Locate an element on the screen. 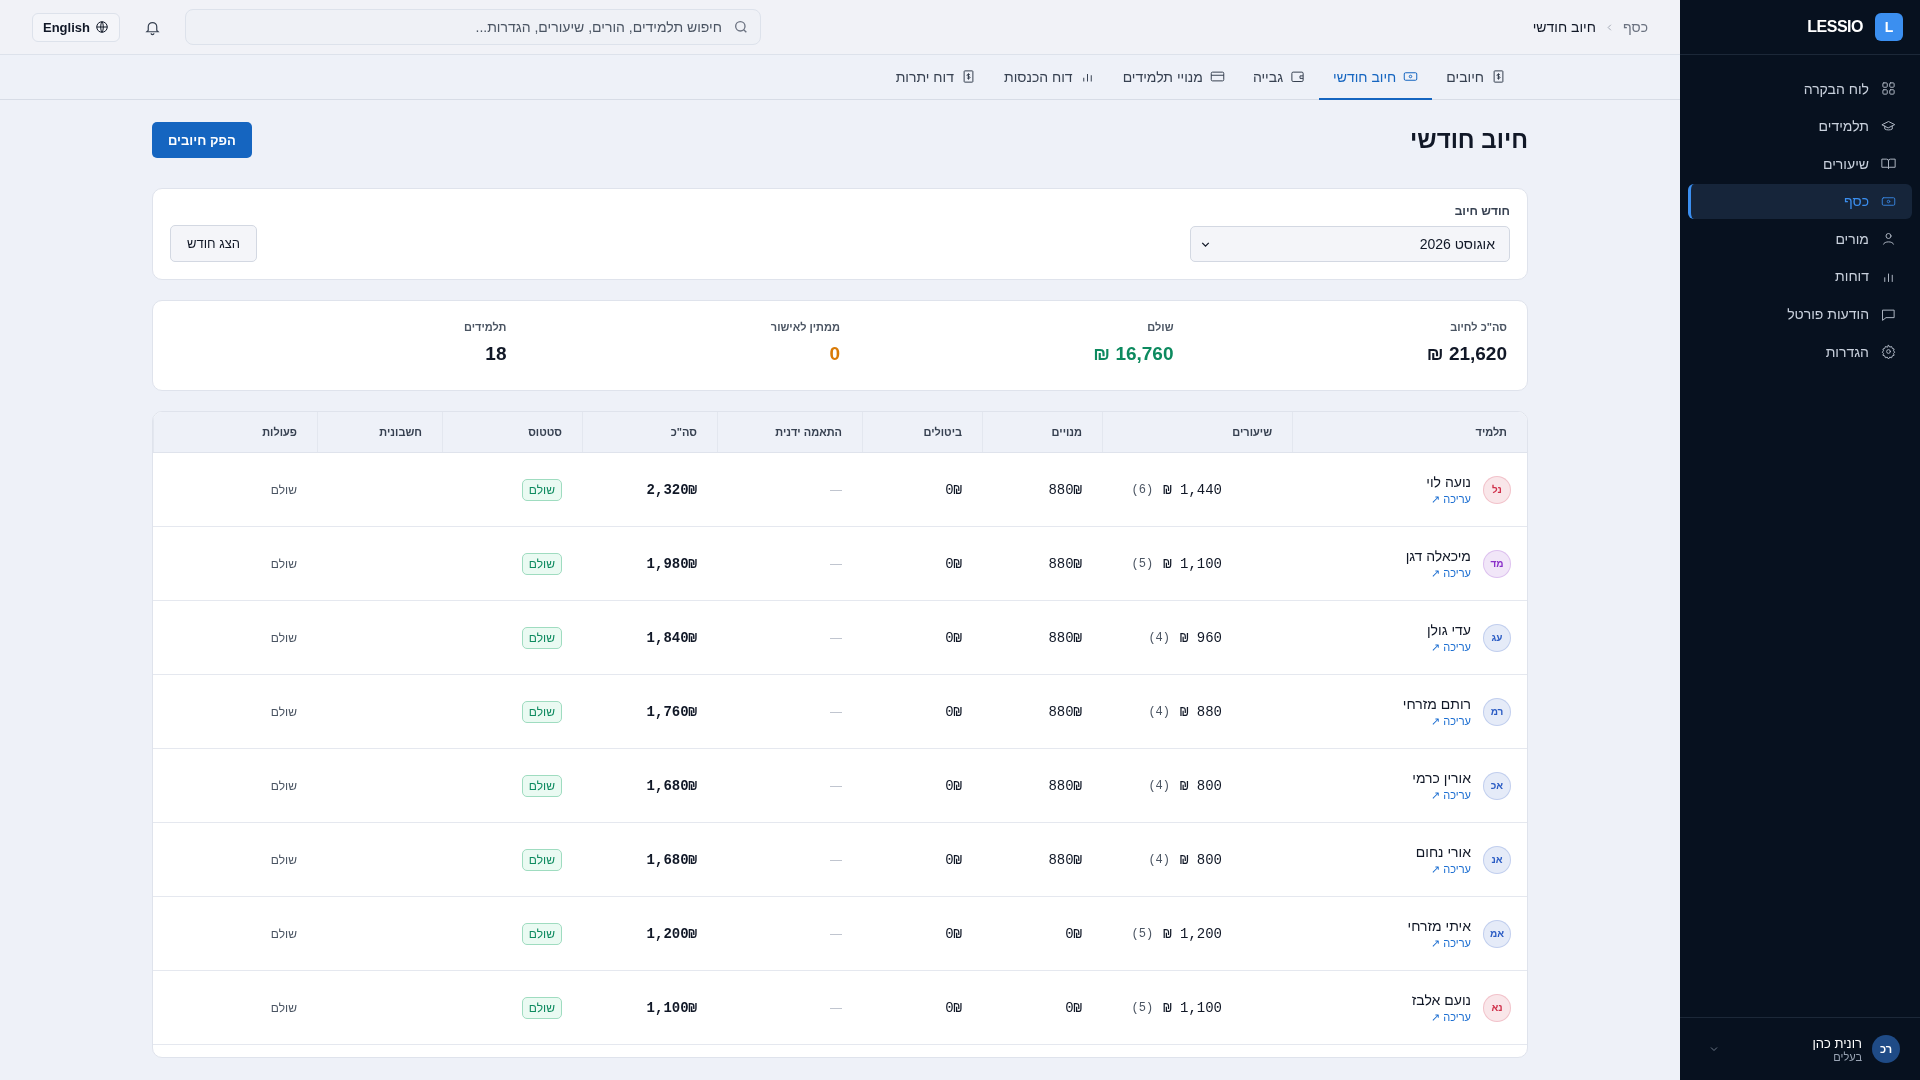 The width and height of the screenshot is (1920, 1080). stat-value: ₪ 21,620 is located at coordinates (1466, 354).